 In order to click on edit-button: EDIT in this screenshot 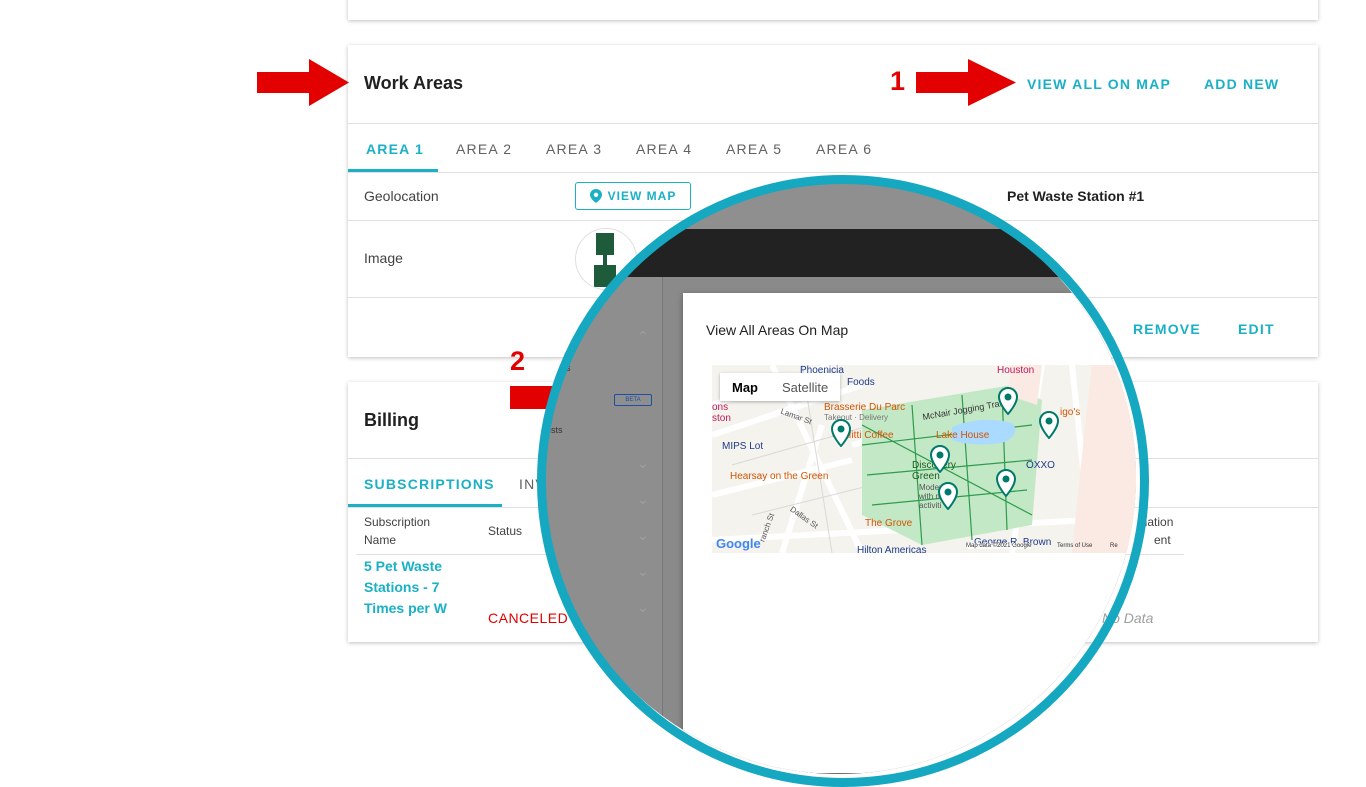, I will do `click(1256, 329)`.